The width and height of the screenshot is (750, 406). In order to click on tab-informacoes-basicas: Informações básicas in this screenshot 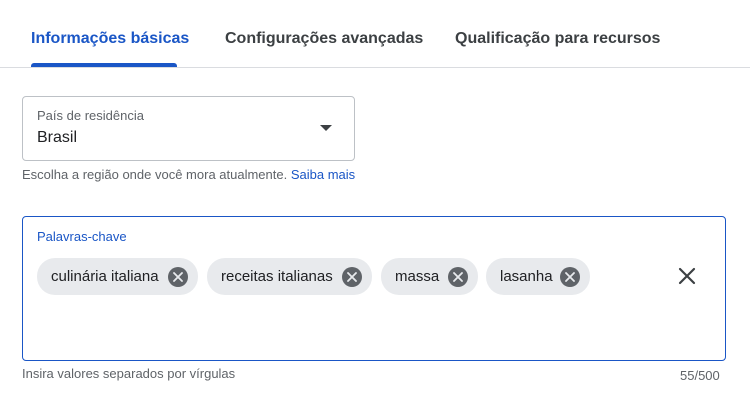, I will do `click(110, 39)`.